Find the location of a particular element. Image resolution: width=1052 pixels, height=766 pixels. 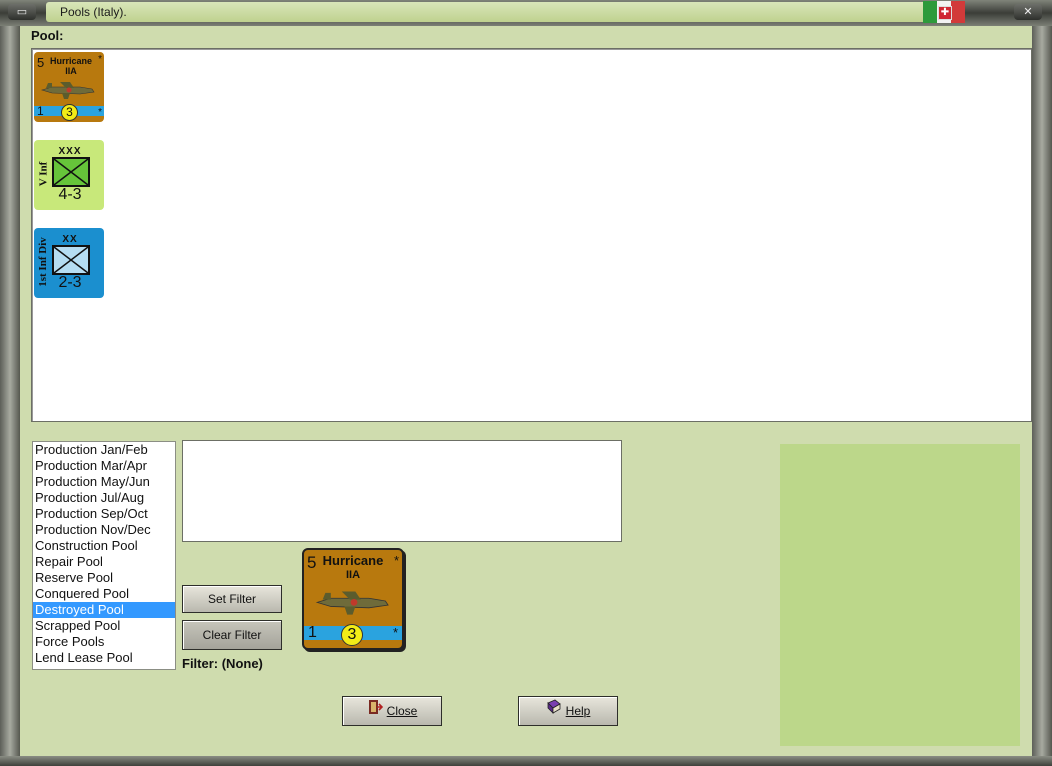

title-bar: ▭ Pools (Italy). ✚ ✕ is located at coordinates (526, 13).